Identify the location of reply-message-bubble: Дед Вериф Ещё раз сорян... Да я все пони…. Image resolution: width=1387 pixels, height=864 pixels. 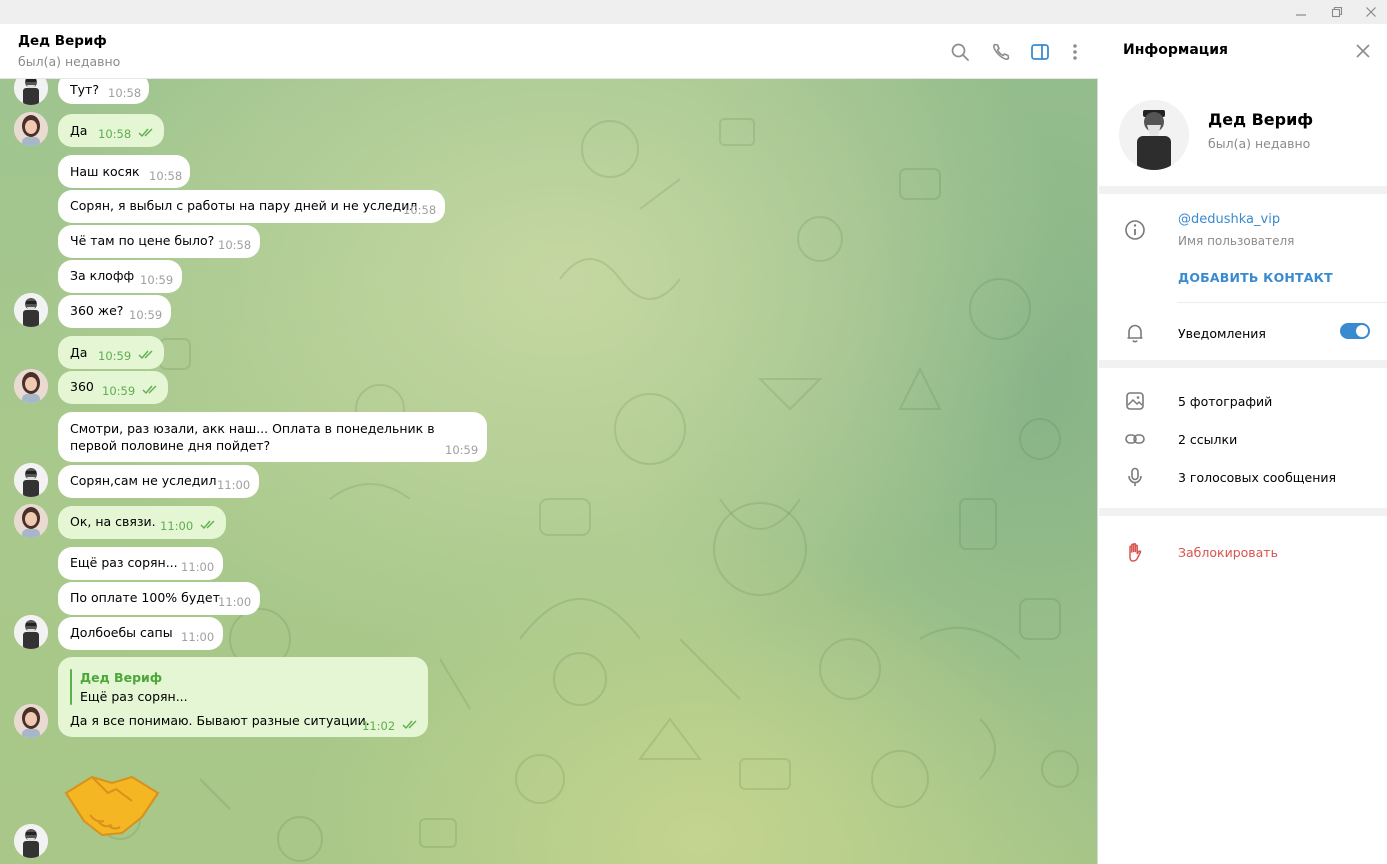
(243, 697).